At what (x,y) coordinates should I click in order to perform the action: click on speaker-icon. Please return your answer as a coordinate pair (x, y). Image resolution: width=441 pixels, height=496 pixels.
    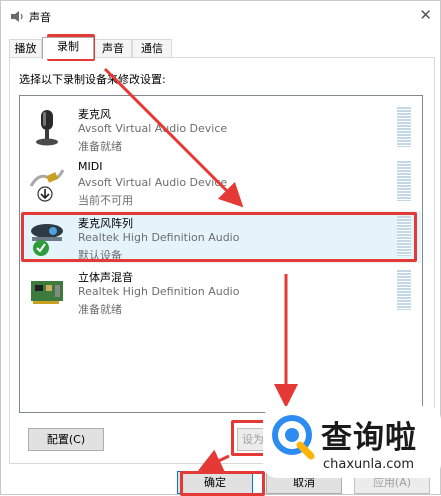
    Looking at the image, I should click on (17, 16).